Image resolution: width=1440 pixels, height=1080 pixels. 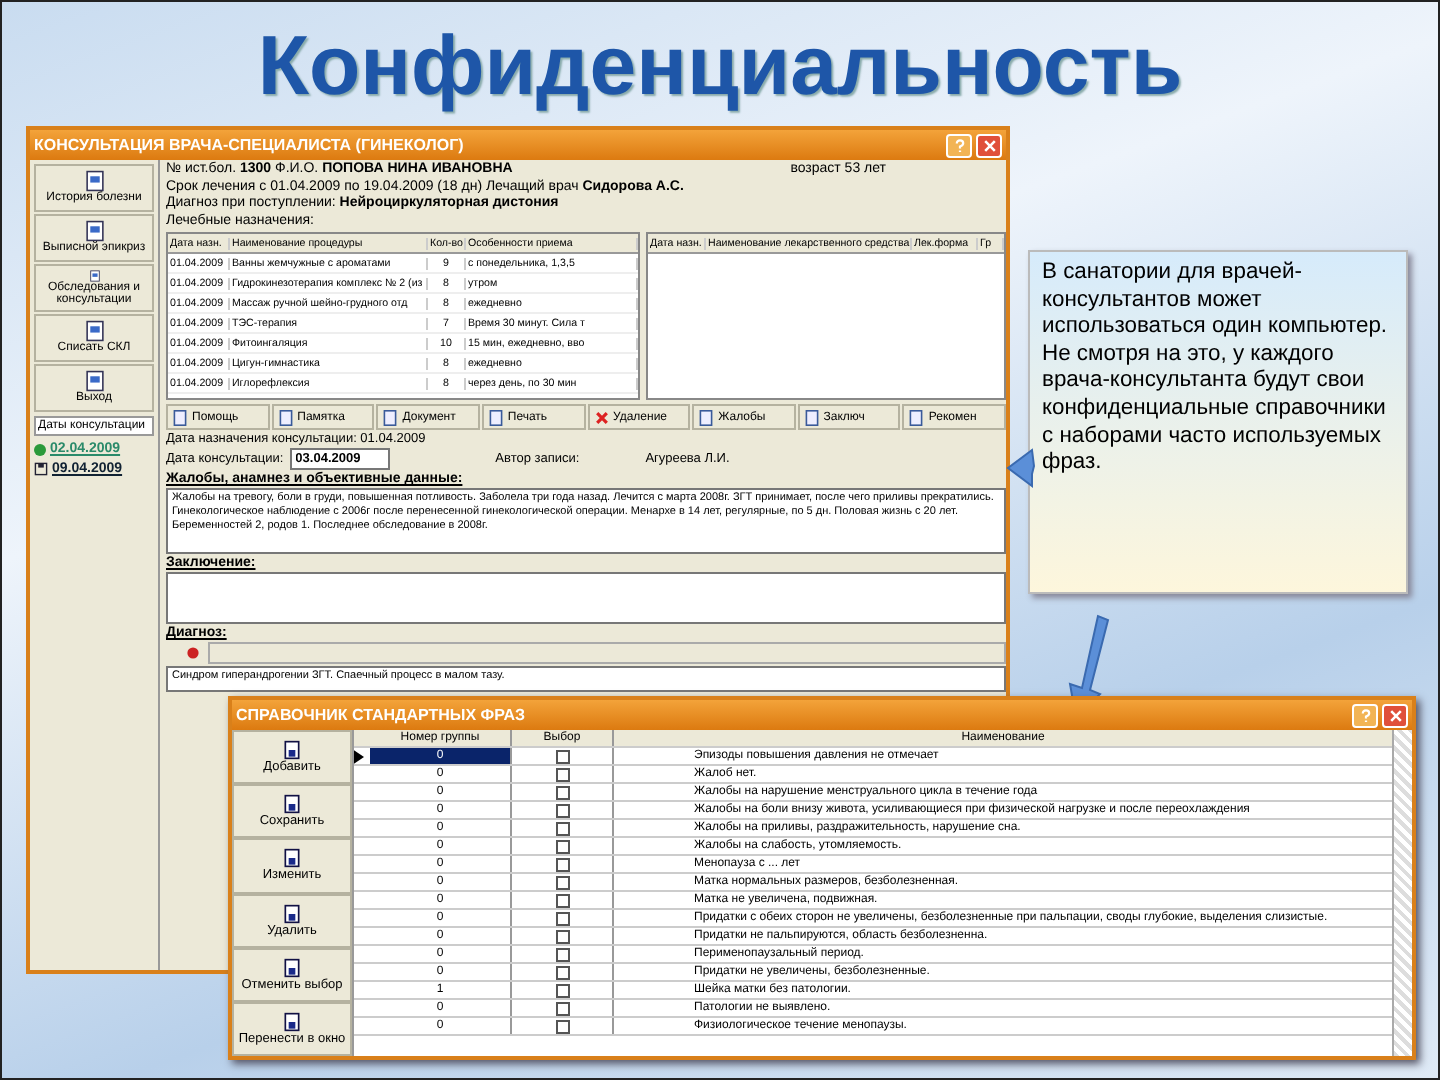 What do you see at coordinates (1020, 468) in the screenshot?
I see `arrow` at bounding box center [1020, 468].